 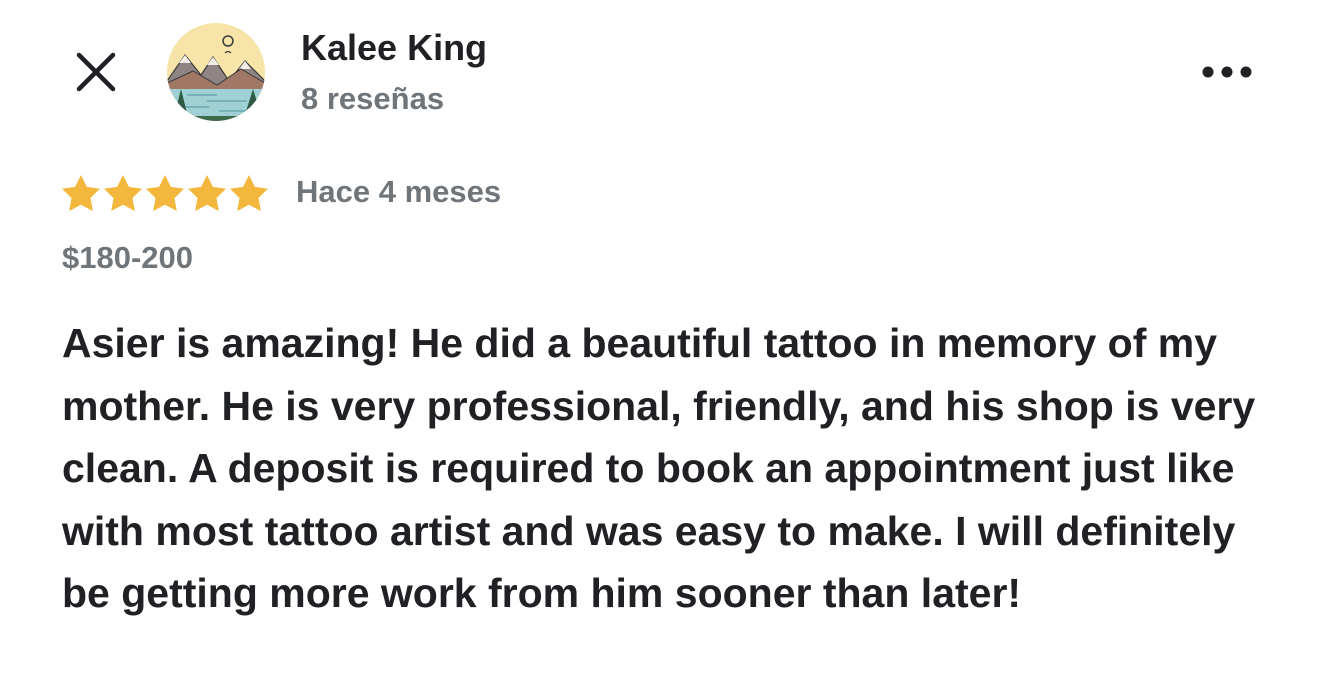 I want to click on review-count: 8 reseñas, so click(x=373, y=98).